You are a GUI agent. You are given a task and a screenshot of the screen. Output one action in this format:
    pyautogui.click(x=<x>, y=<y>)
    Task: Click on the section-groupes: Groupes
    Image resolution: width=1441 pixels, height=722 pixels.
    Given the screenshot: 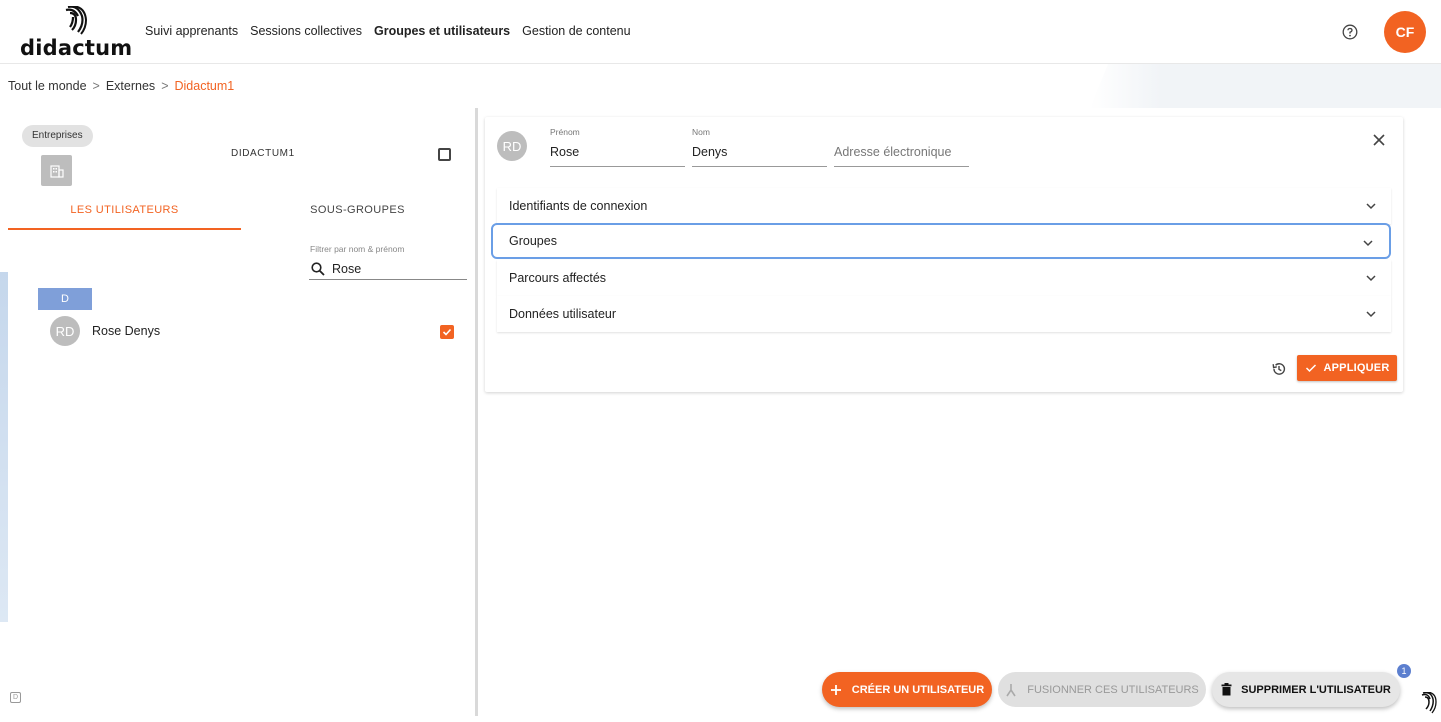 What is the action you would take?
    pyautogui.click(x=941, y=241)
    